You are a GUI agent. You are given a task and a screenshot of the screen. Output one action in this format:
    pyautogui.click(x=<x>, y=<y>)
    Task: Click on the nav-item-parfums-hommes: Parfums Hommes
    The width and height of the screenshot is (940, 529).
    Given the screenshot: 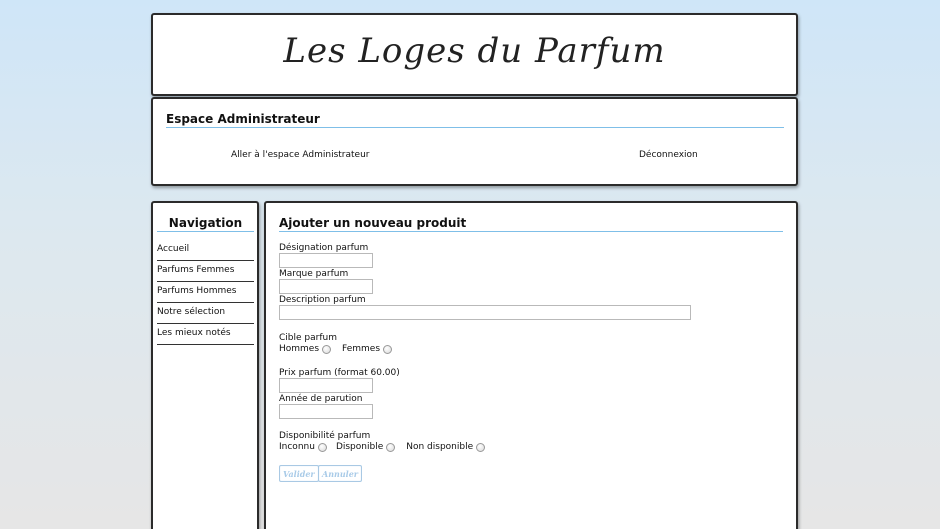 What is the action you would take?
    pyautogui.click(x=205, y=292)
    